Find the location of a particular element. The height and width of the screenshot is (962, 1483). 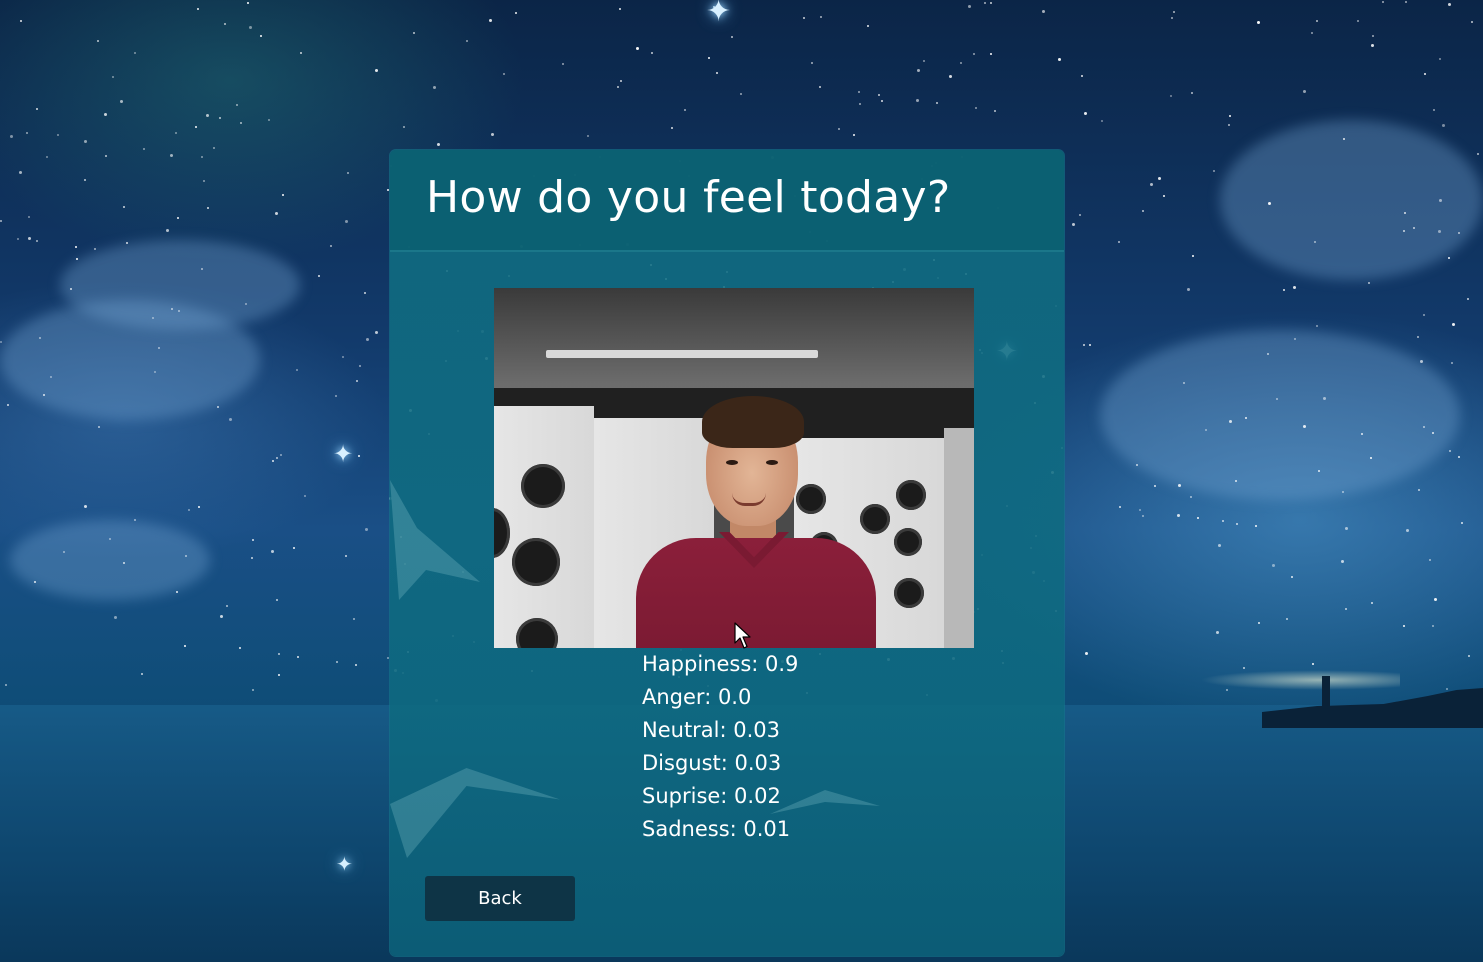

cloud is located at coordinates (180, 285).